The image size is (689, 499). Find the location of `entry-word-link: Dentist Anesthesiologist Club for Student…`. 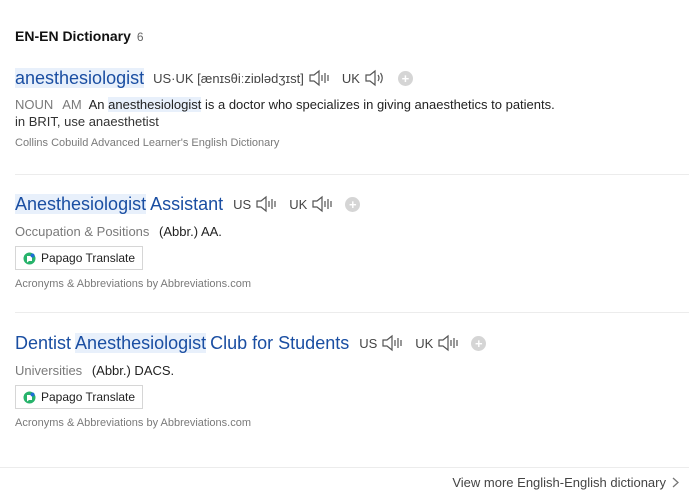

entry-word-link: Dentist Anesthesiologist Club for Student… is located at coordinates (182, 343).